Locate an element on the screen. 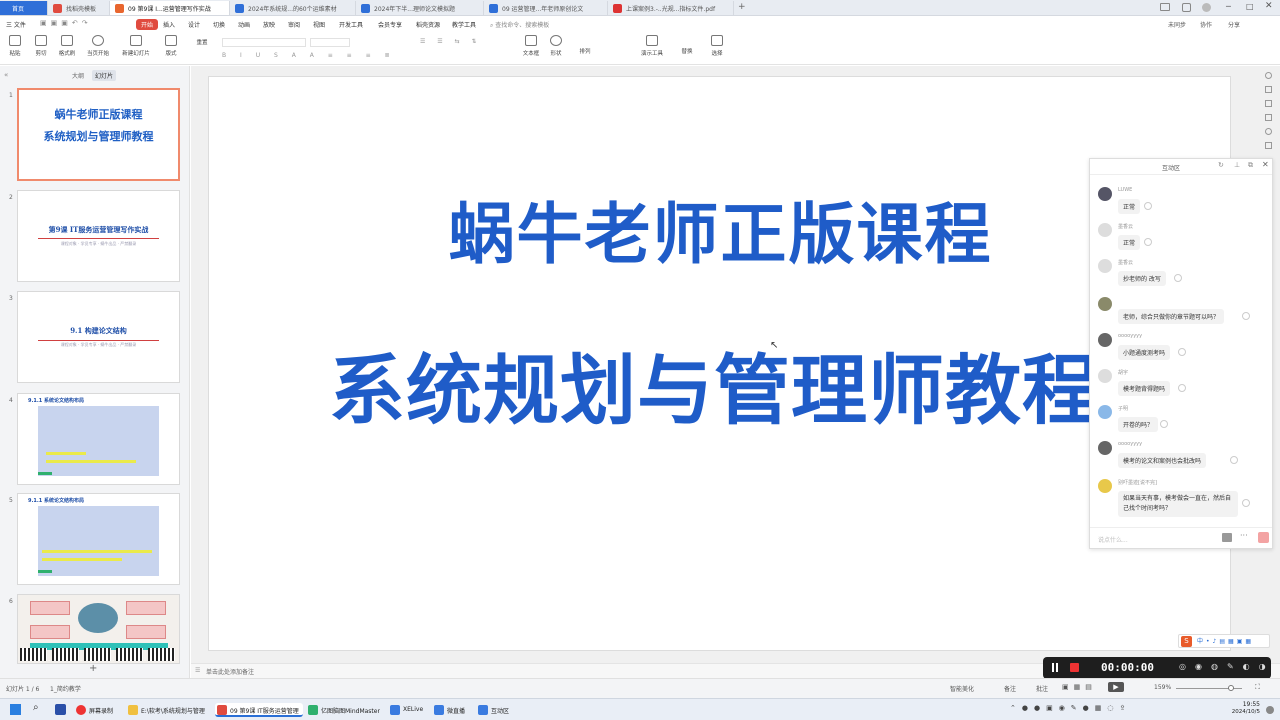 The image size is (1280, 720). font-size-select is located at coordinates (330, 42).